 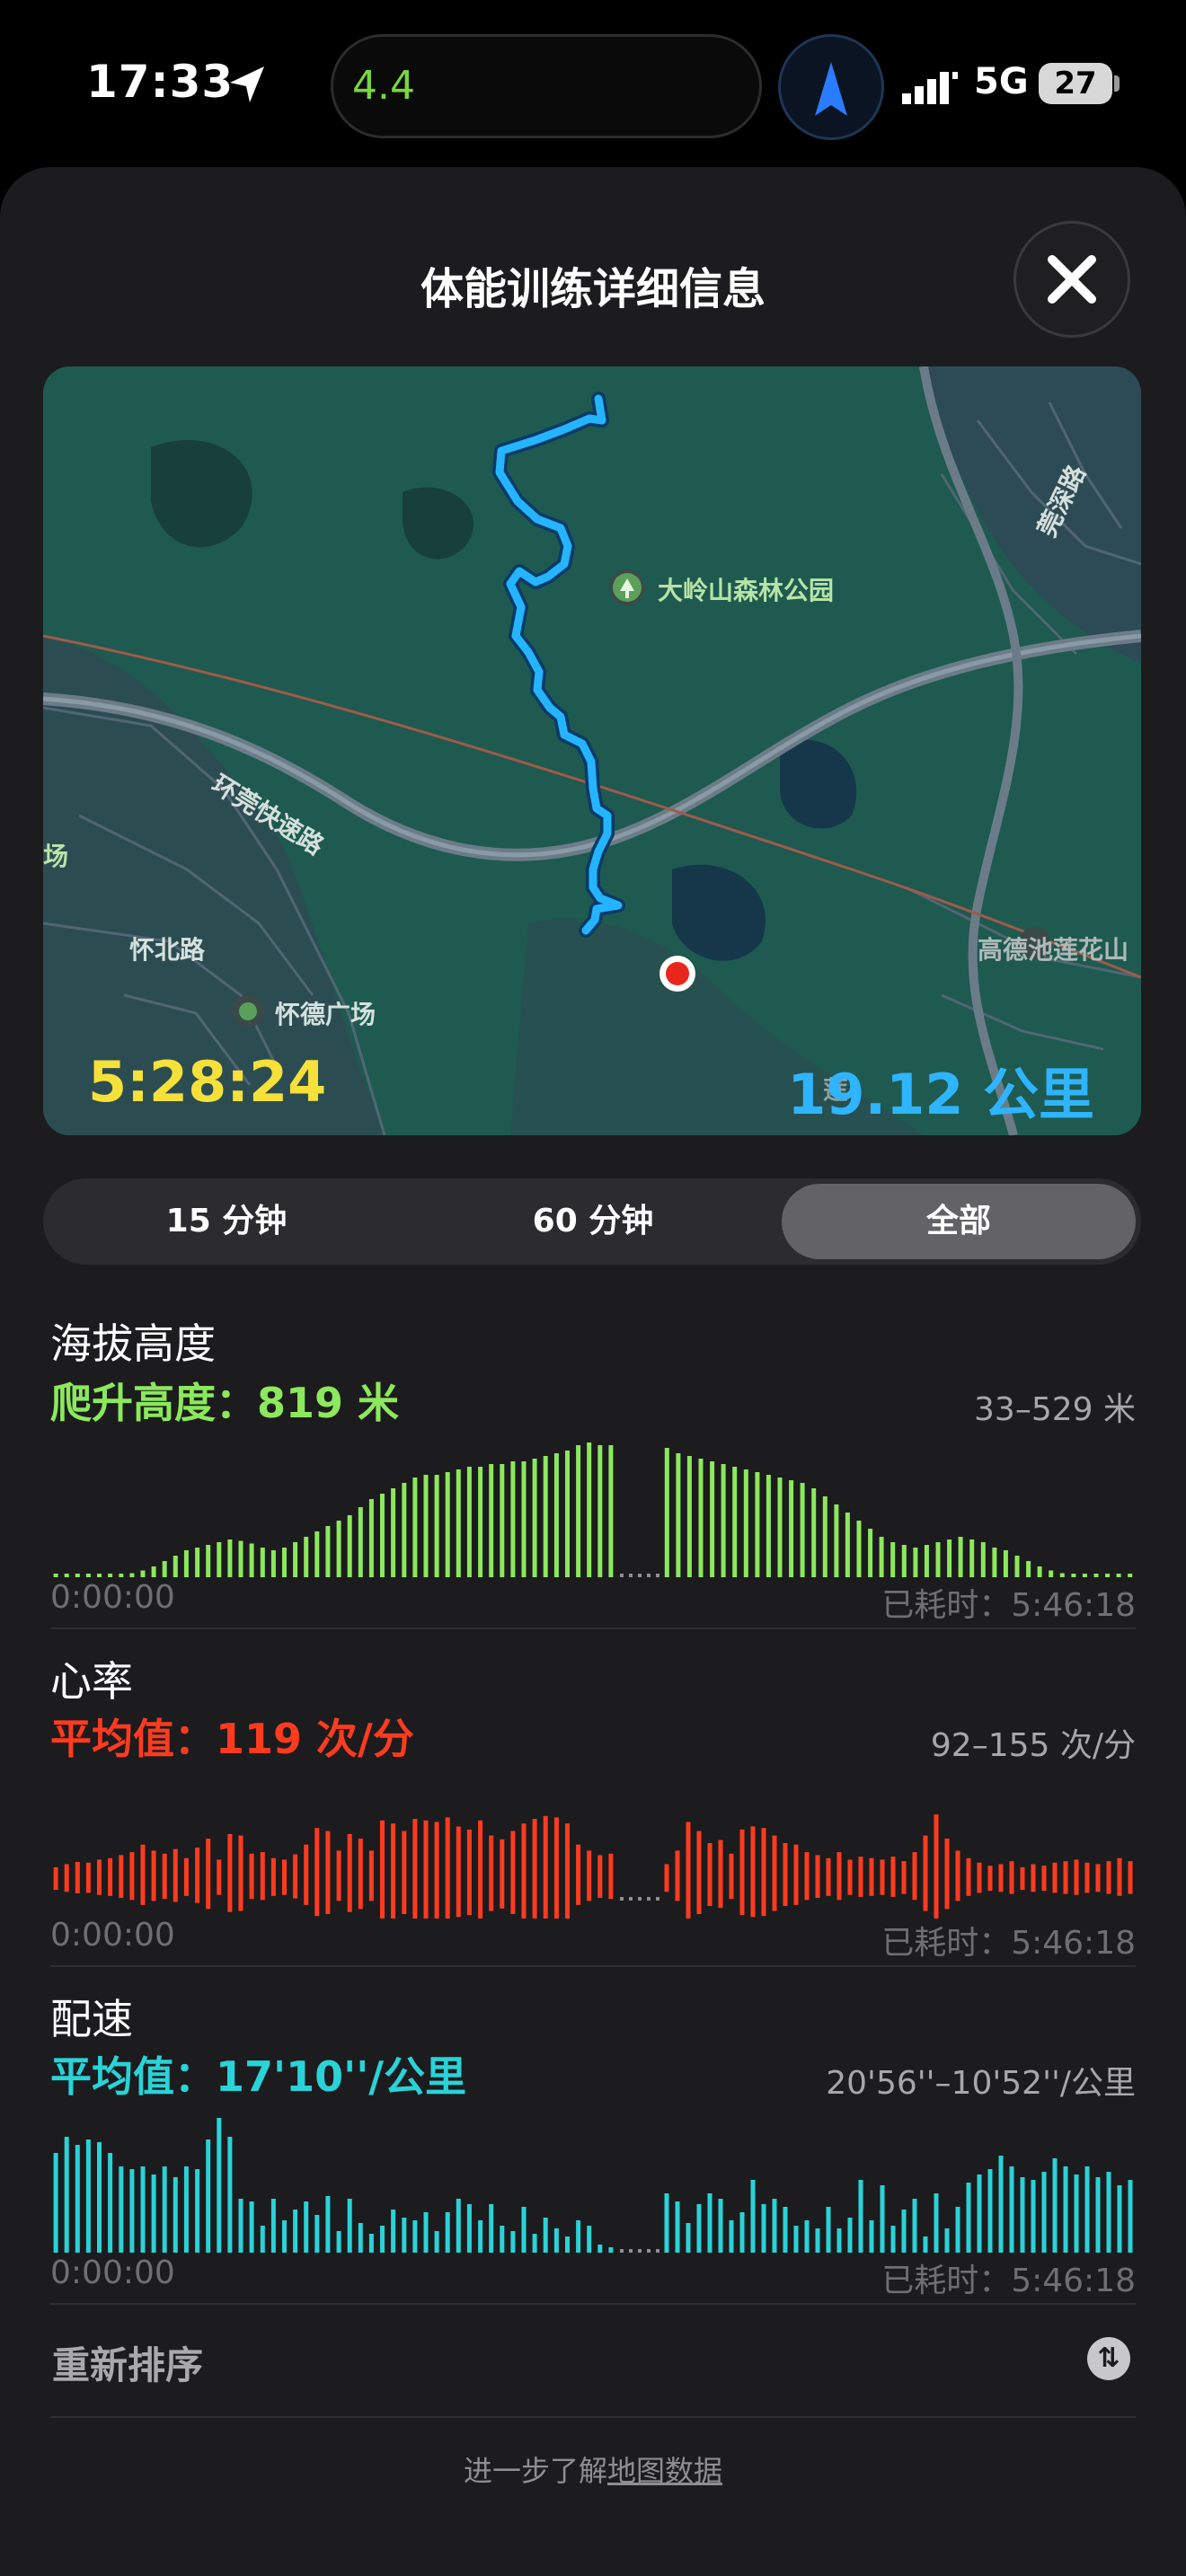 What do you see at coordinates (383, 86) in the screenshot?
I see `island-value: 4.4` at bounding box center [383, 86].